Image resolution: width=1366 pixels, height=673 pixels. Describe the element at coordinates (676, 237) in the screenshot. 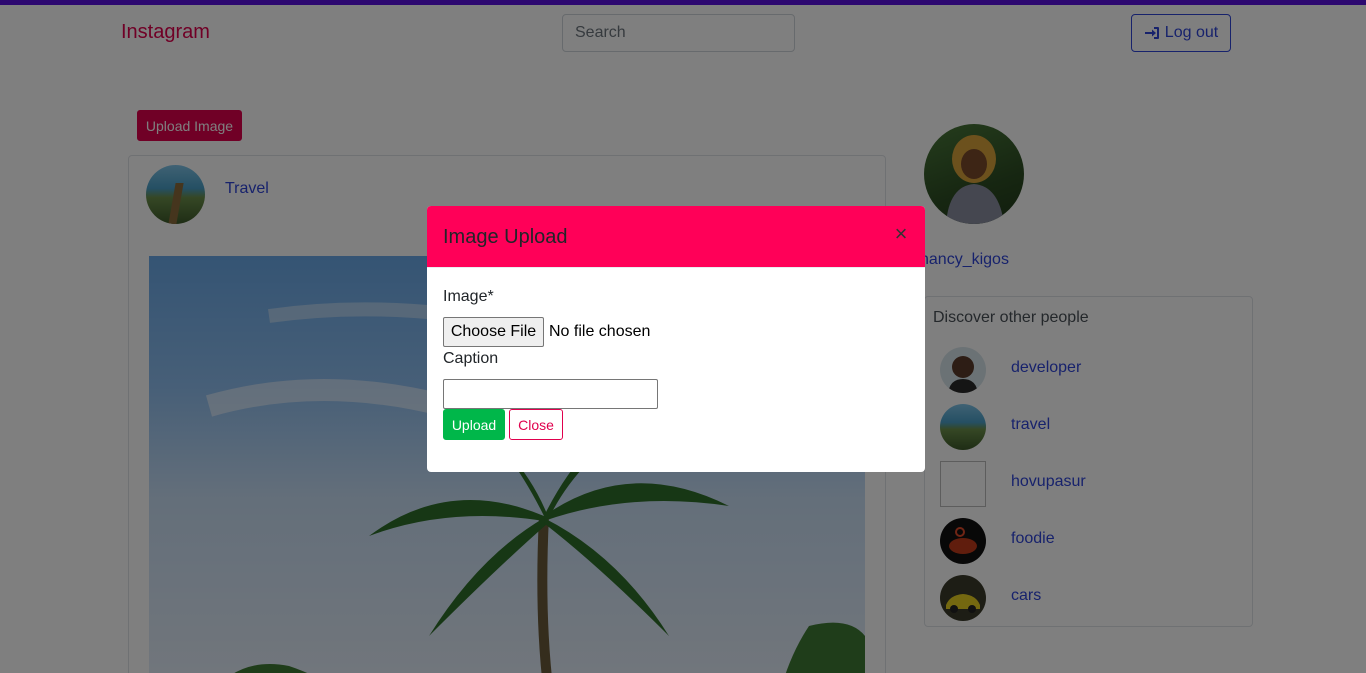

I see `modal-header: Image Upload ×` at that location.